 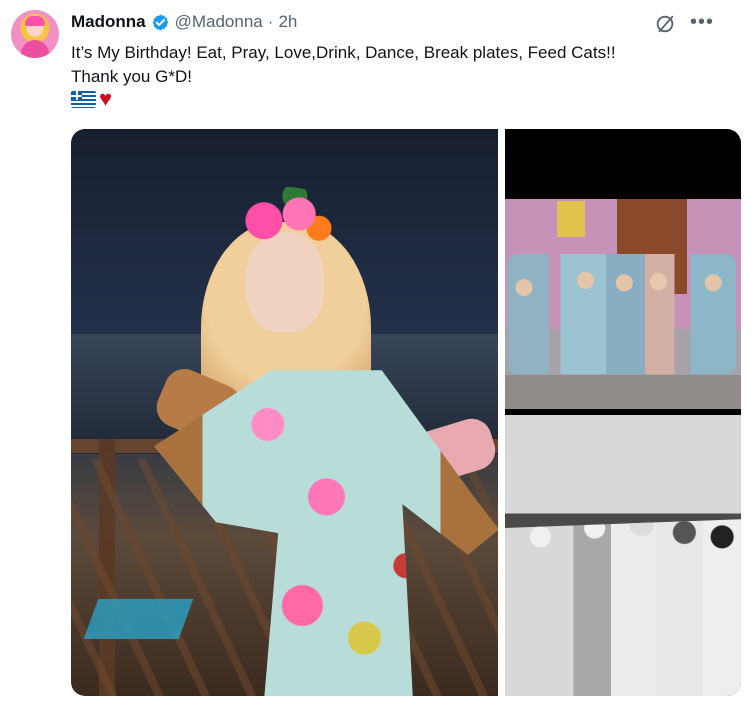 What do you see at coordinates (108, 22) in the screenshot?
I see `author-name: Madonna` at bounding box center [108, 22].